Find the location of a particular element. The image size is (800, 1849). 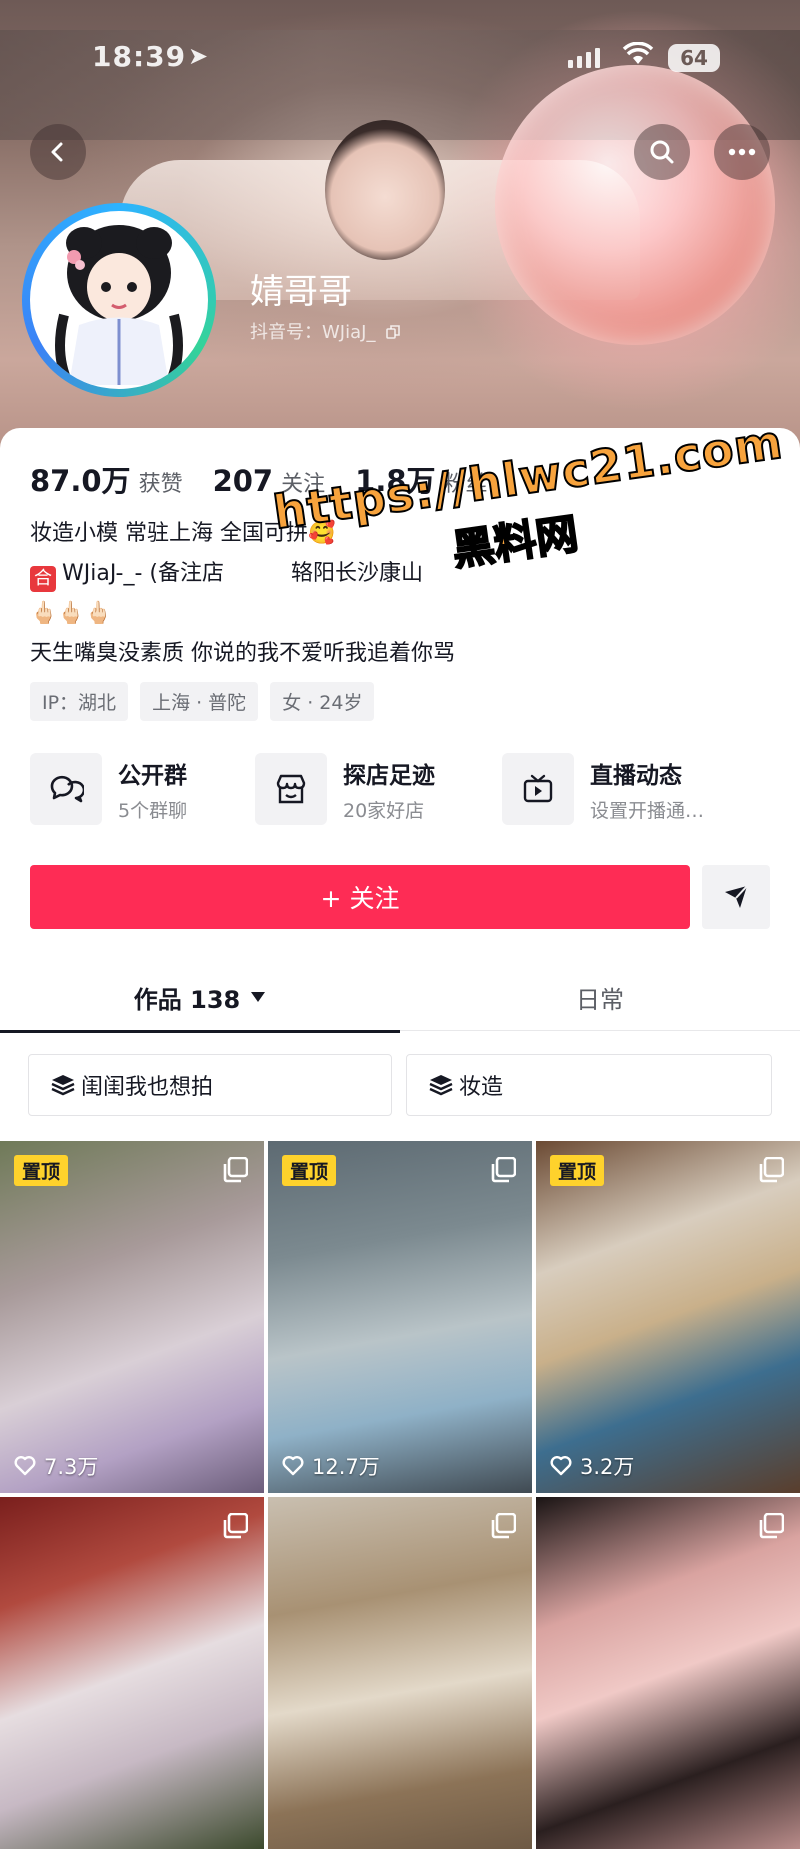

likes-count: 87.0万 is located at coordinates (80, 481).